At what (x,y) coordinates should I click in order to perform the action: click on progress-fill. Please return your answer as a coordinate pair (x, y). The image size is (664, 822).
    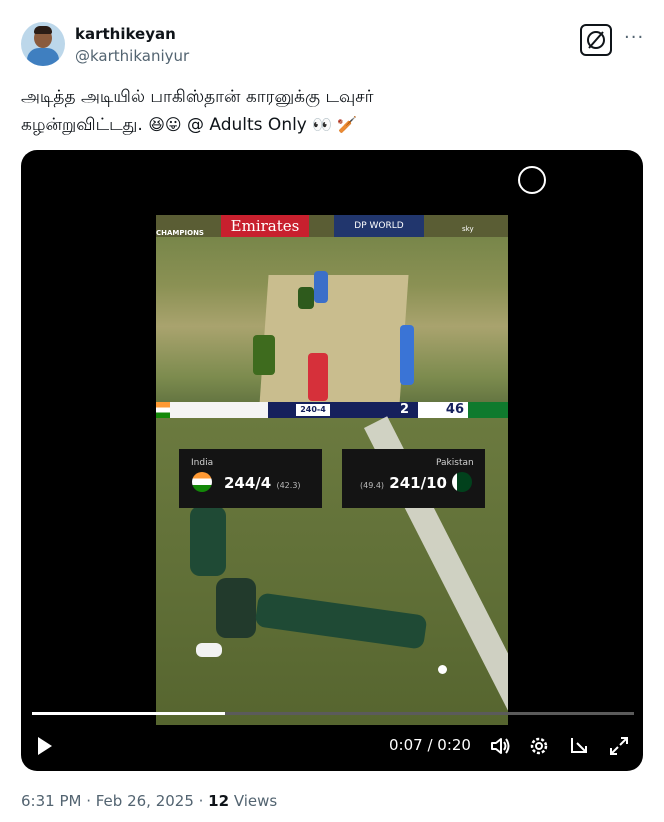
    Looking at the image, I should click on (128, 713).